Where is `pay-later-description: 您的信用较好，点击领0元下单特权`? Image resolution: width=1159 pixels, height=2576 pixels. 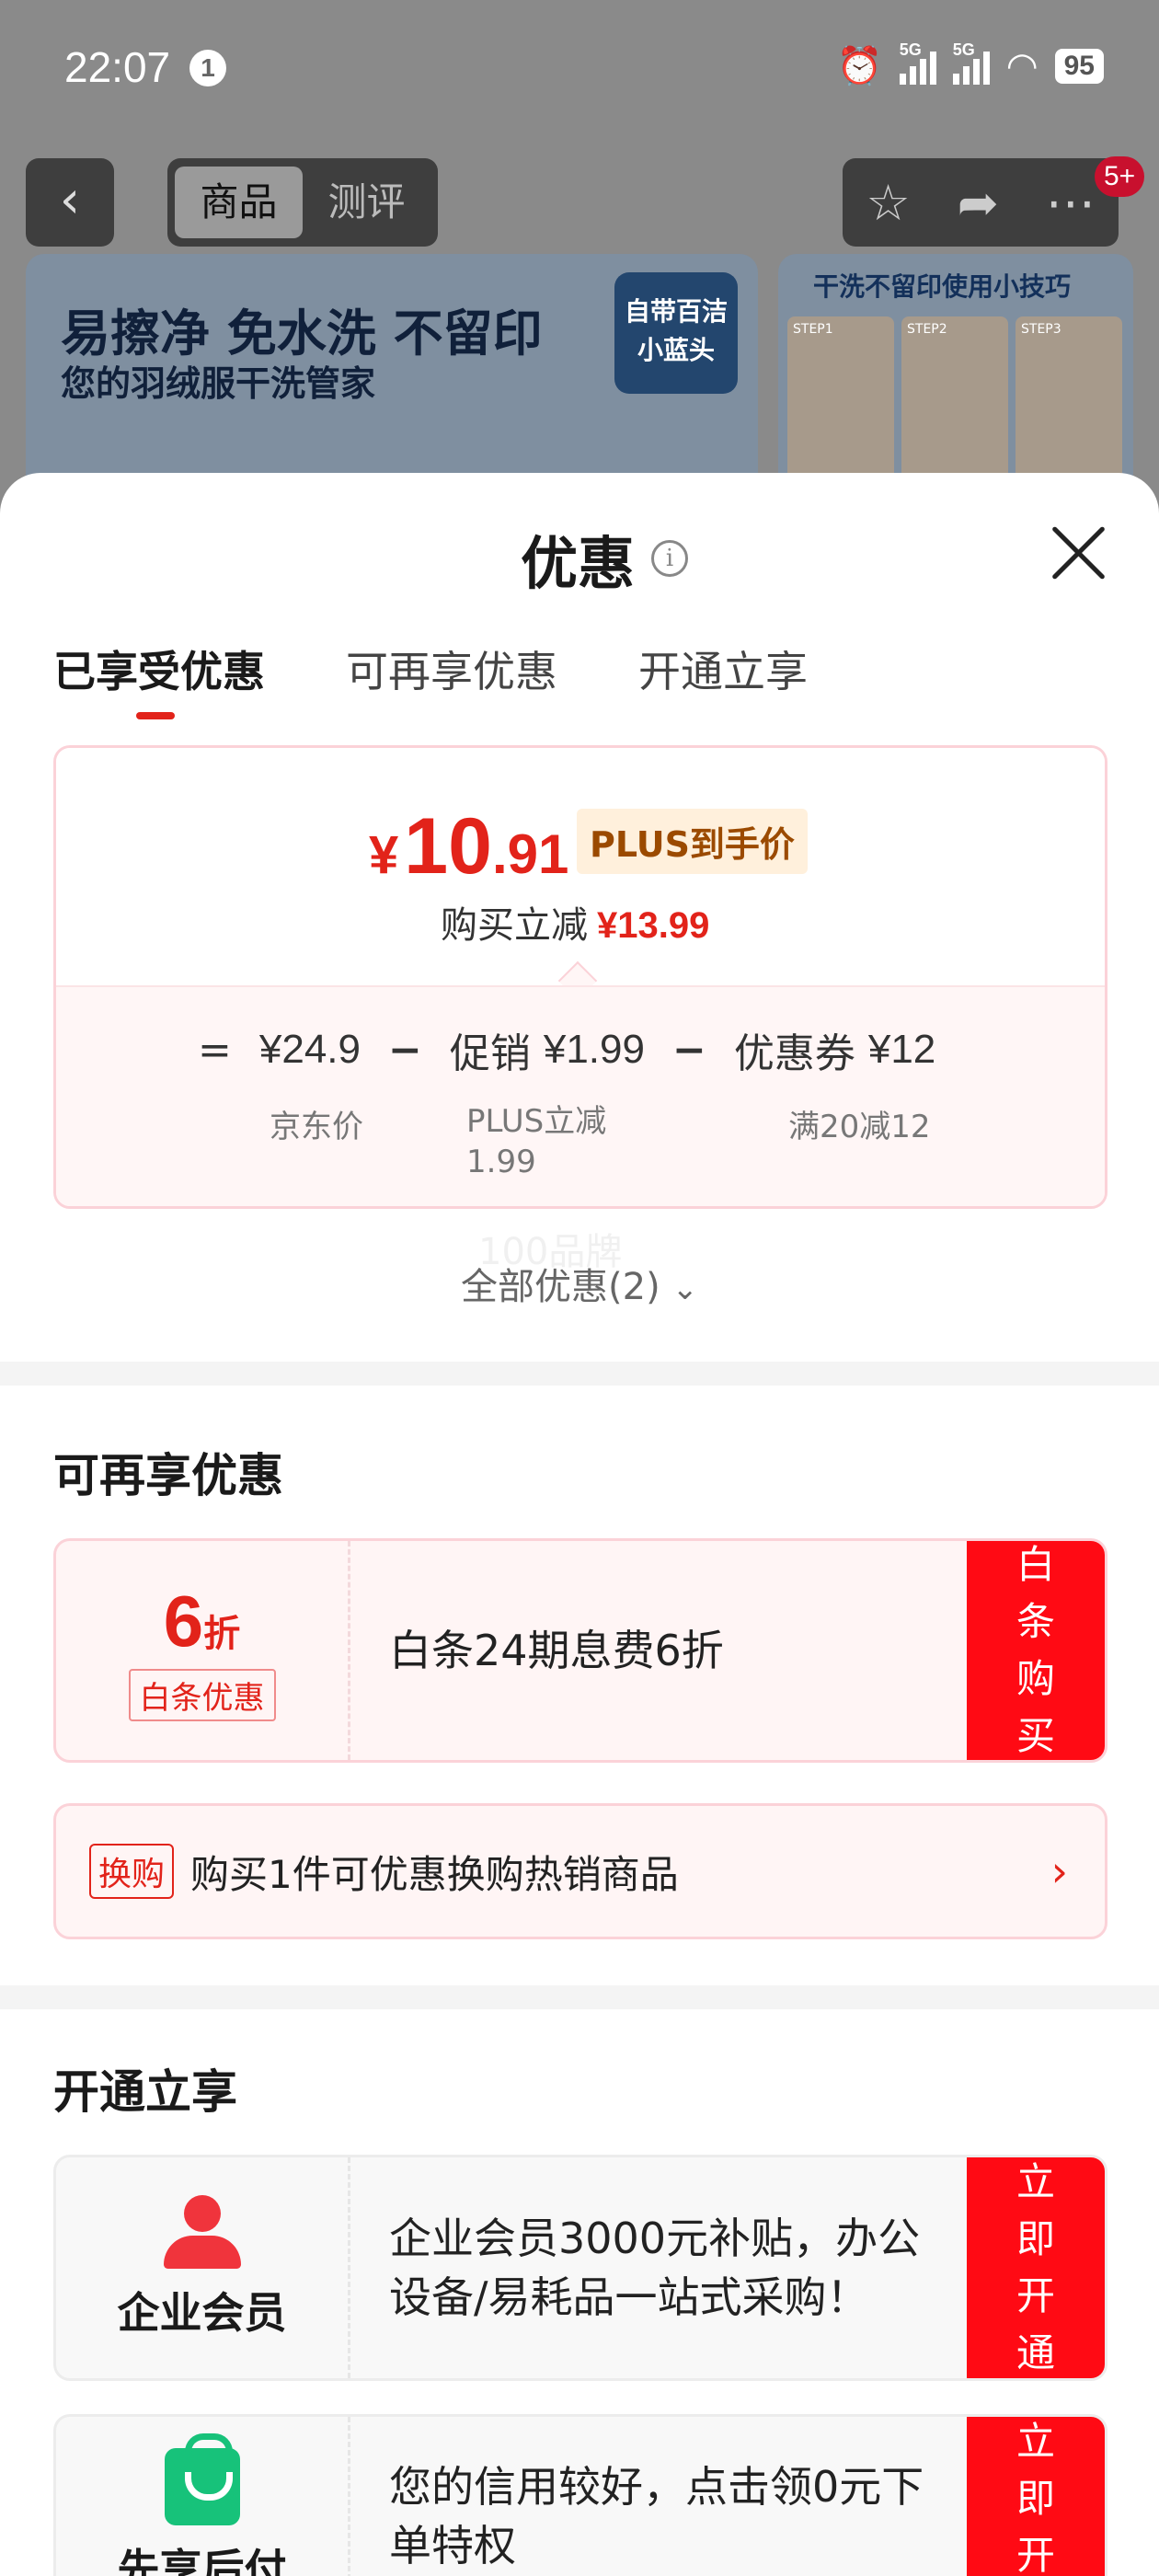 pay-later-description: 您的信用较好，点击领0元下单特权 is located at coordinates (656, 2516).